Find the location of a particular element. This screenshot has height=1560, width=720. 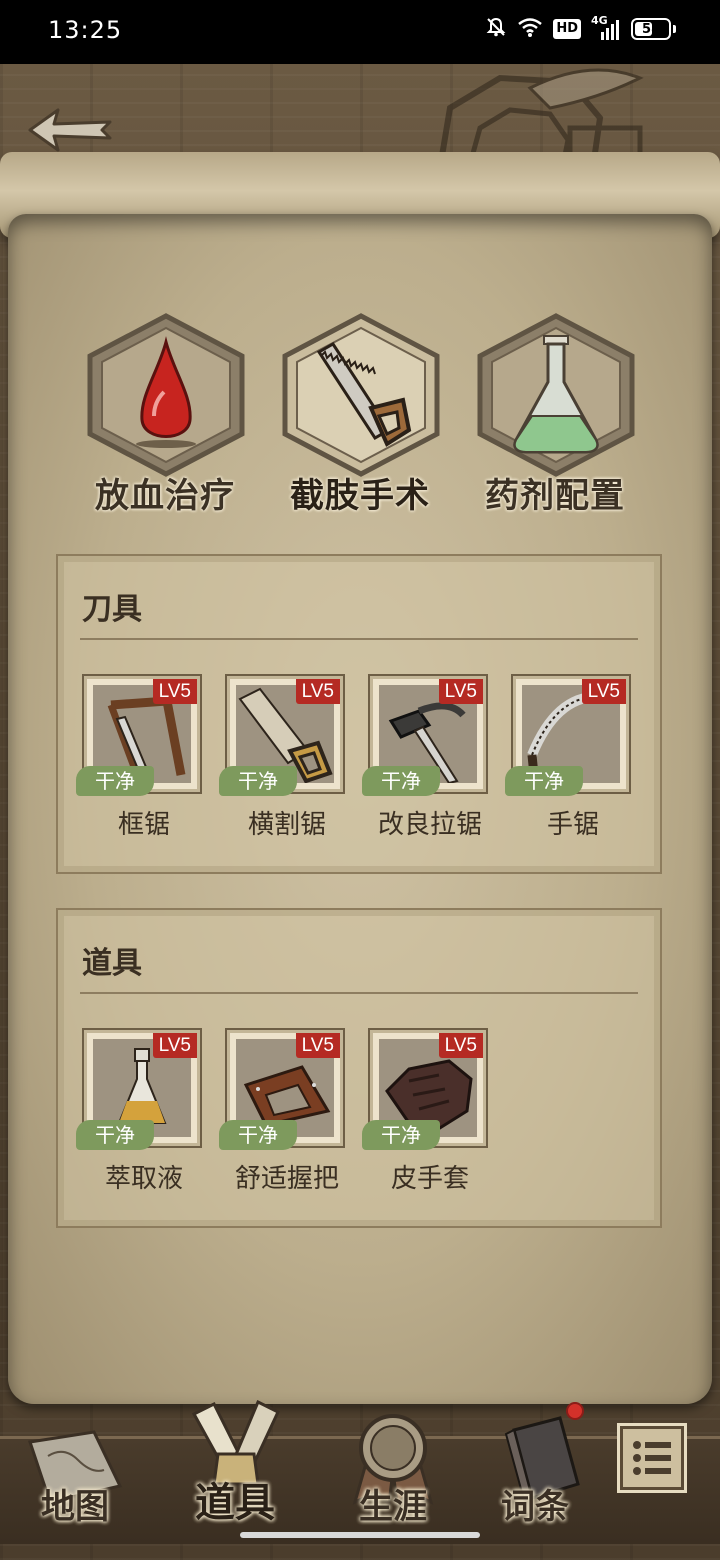

category-label: 截肢手术 is located at coordinates (360, 496).